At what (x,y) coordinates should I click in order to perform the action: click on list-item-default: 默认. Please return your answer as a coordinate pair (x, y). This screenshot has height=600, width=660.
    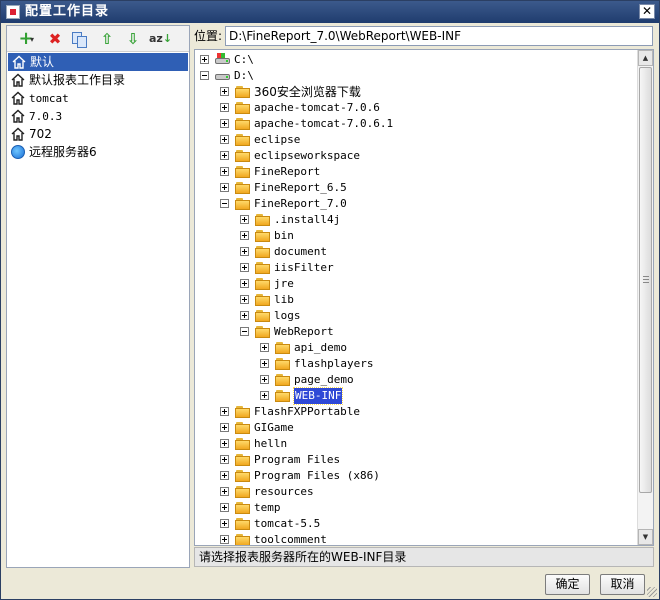
    Looking at the image, I should click on (98, 62).